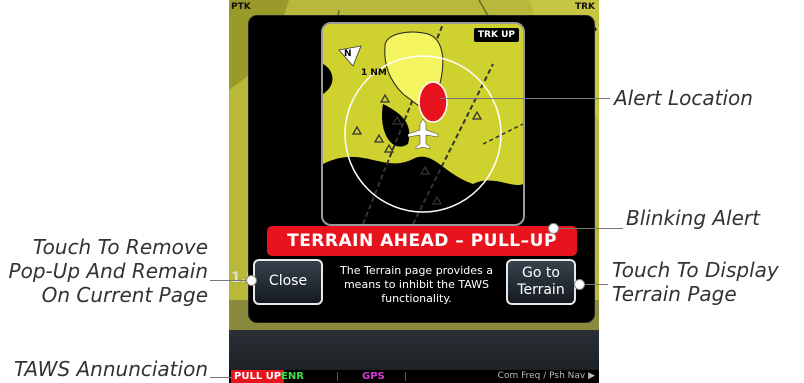 The image size is (804, 383). I want to click on taws-leader, so click(221, 377).